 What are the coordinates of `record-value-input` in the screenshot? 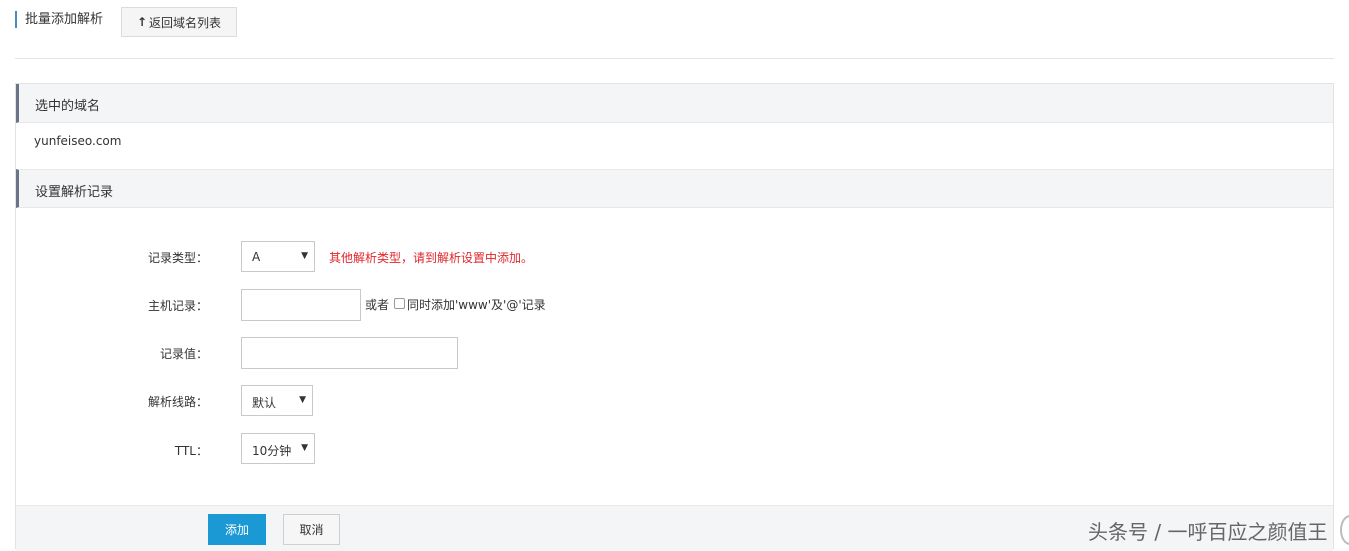 It's located at (349, 353).